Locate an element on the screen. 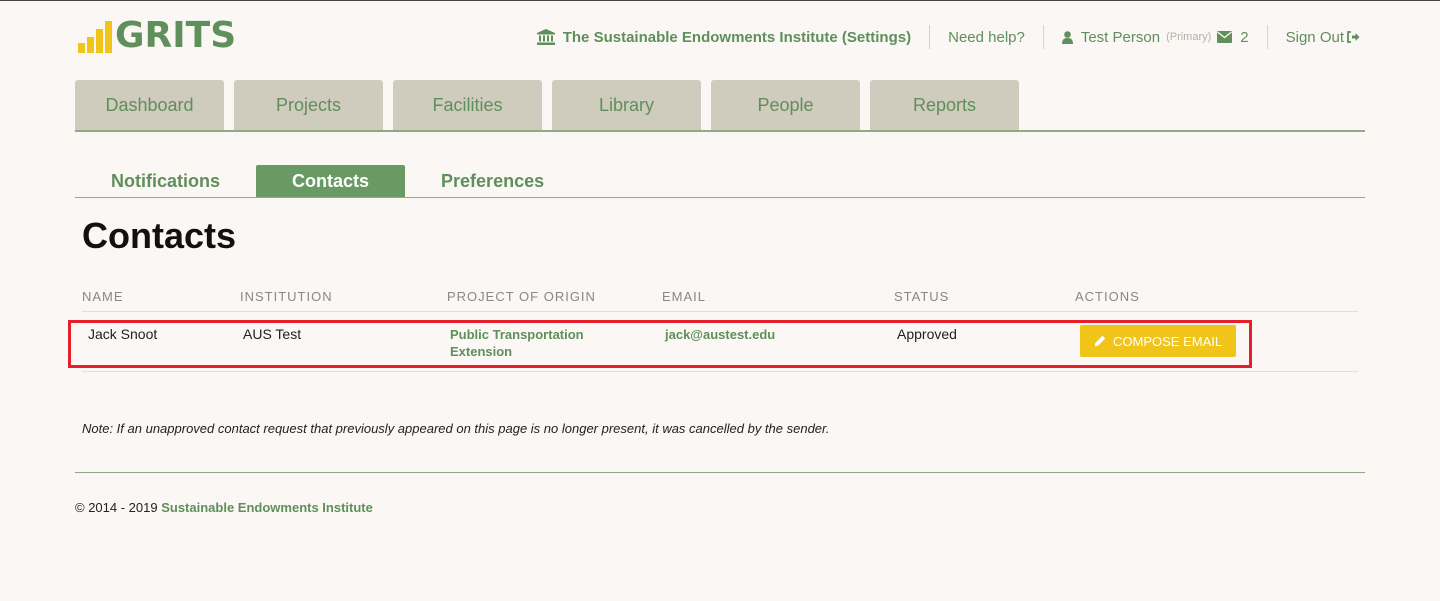 The height and width of the screenshot is (601, 1440). tab-projects: Projects is located at coordinates (308, 105).